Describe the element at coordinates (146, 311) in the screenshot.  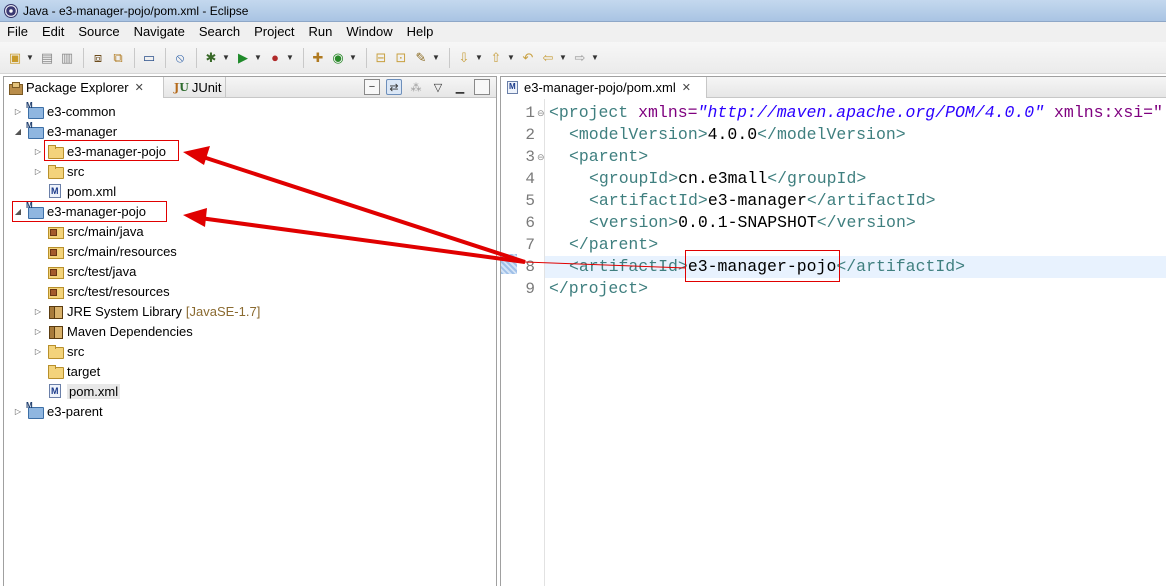
I see `tree-item-jre-system-library: ▷ JRE System Library [JavaSE-1.7]` at that location.